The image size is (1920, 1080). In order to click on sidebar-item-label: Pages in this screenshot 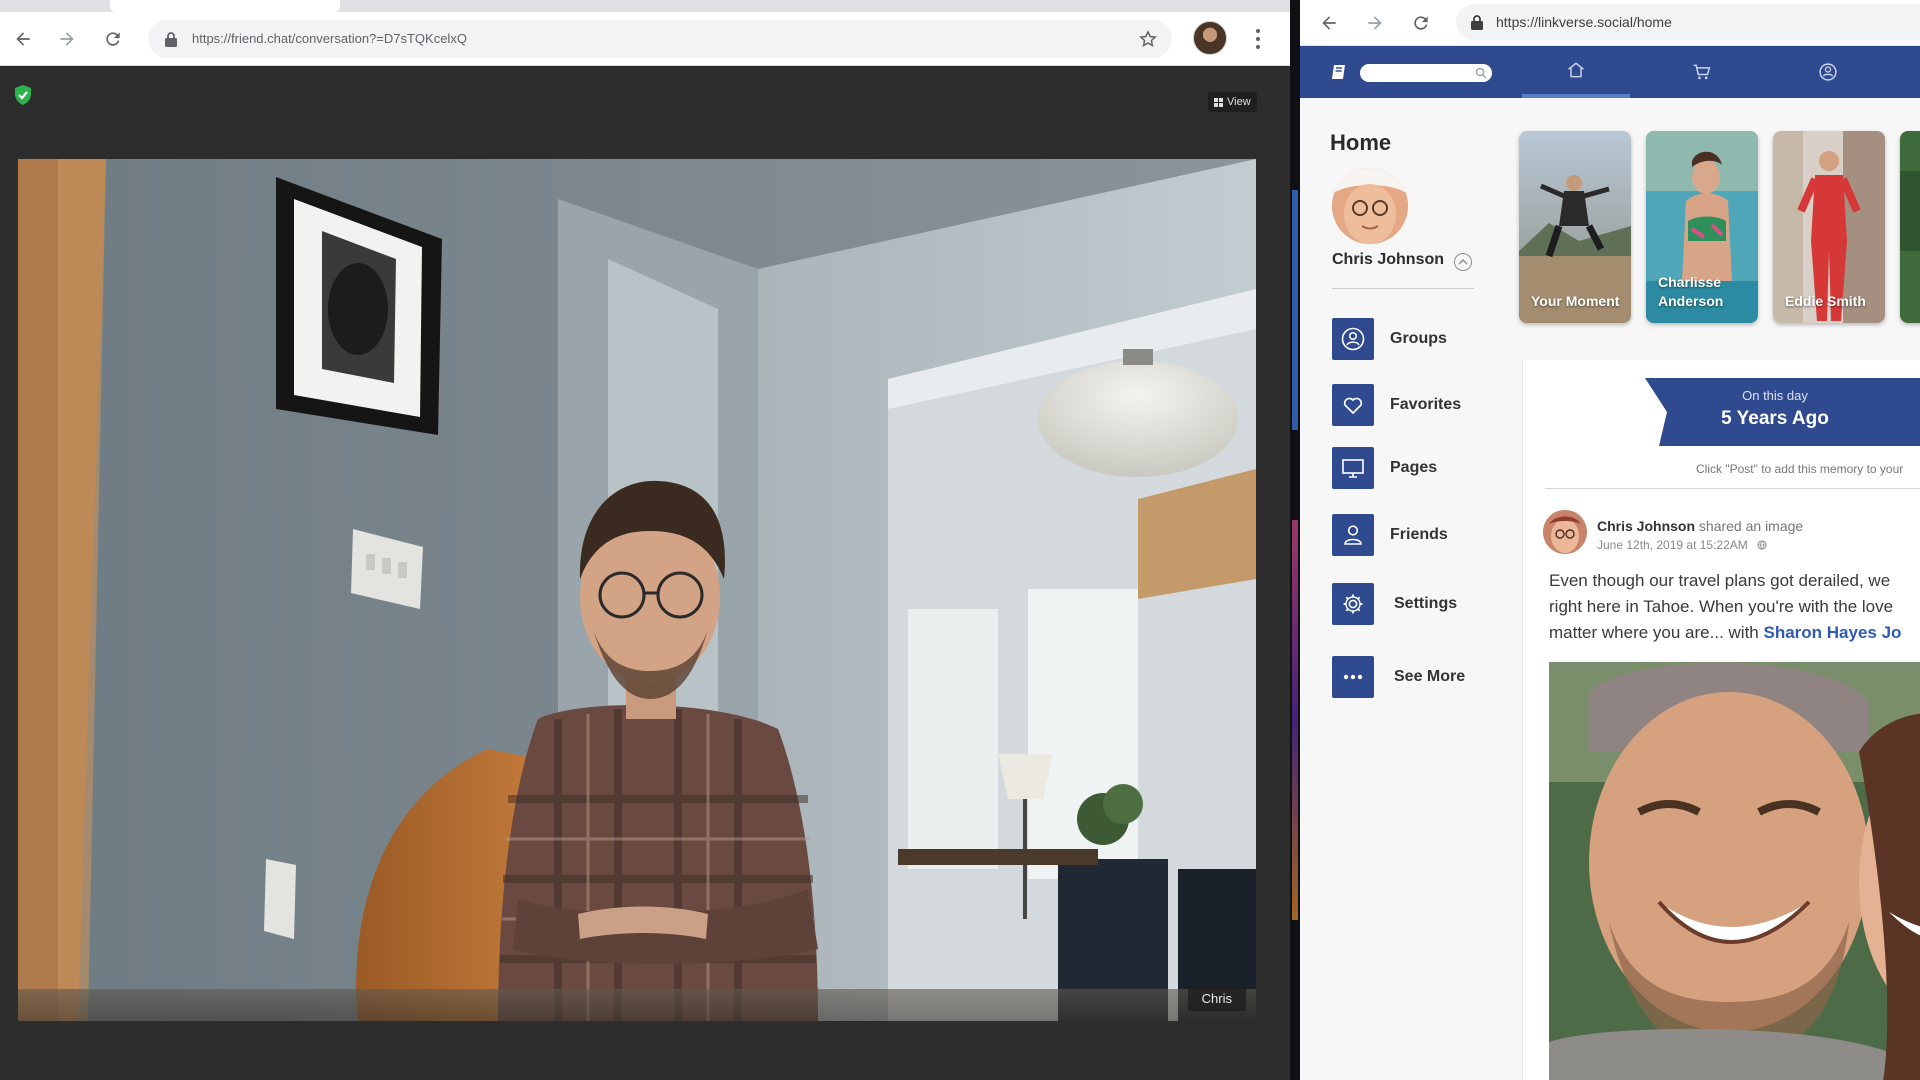, I will do `click(1414, 467)`.